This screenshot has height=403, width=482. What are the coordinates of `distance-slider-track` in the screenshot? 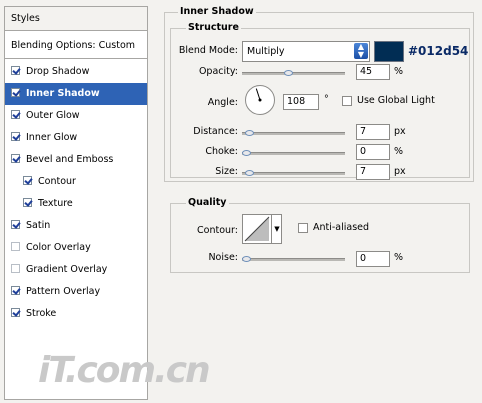 It's located at (293, 133).